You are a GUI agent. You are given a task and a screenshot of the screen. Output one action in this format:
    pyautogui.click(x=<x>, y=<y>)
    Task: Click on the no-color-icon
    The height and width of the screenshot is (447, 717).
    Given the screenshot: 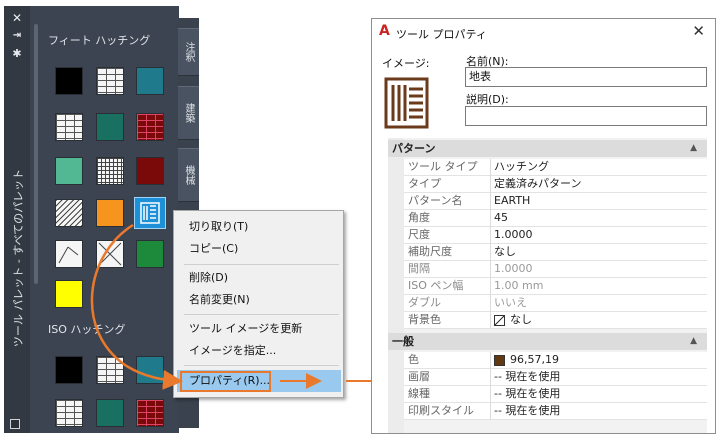 What is the action you would take?
    pyautogui.click(x=499, y=320)
    